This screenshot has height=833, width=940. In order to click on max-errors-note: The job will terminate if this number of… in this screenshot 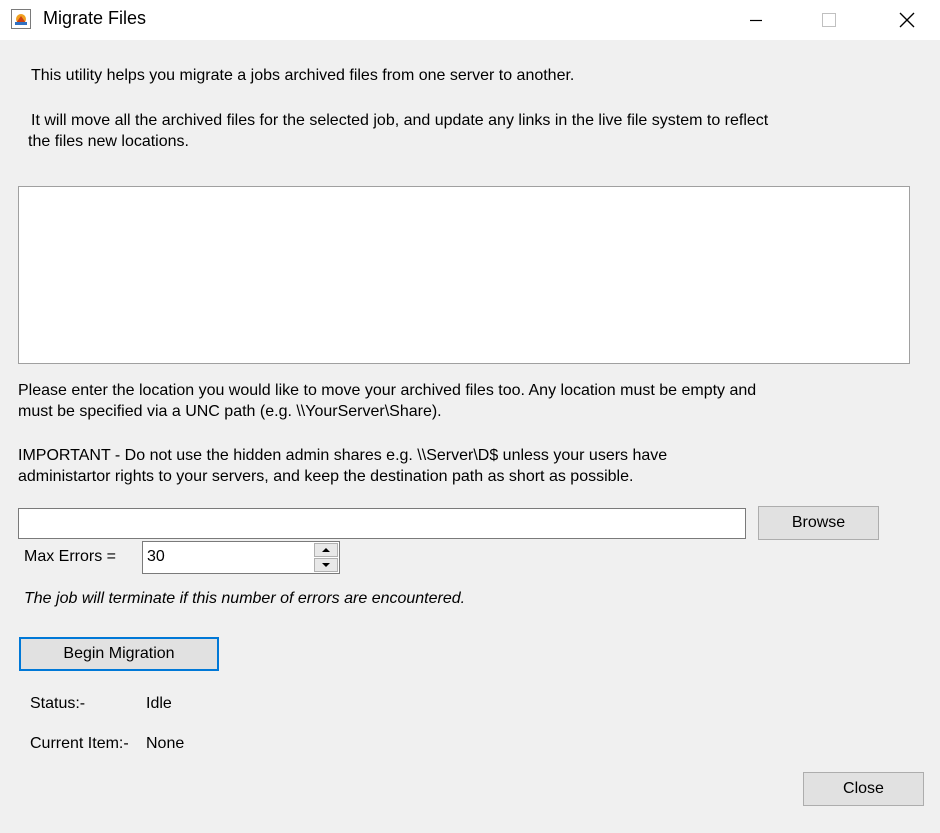, I will do `click(245, 598)`.